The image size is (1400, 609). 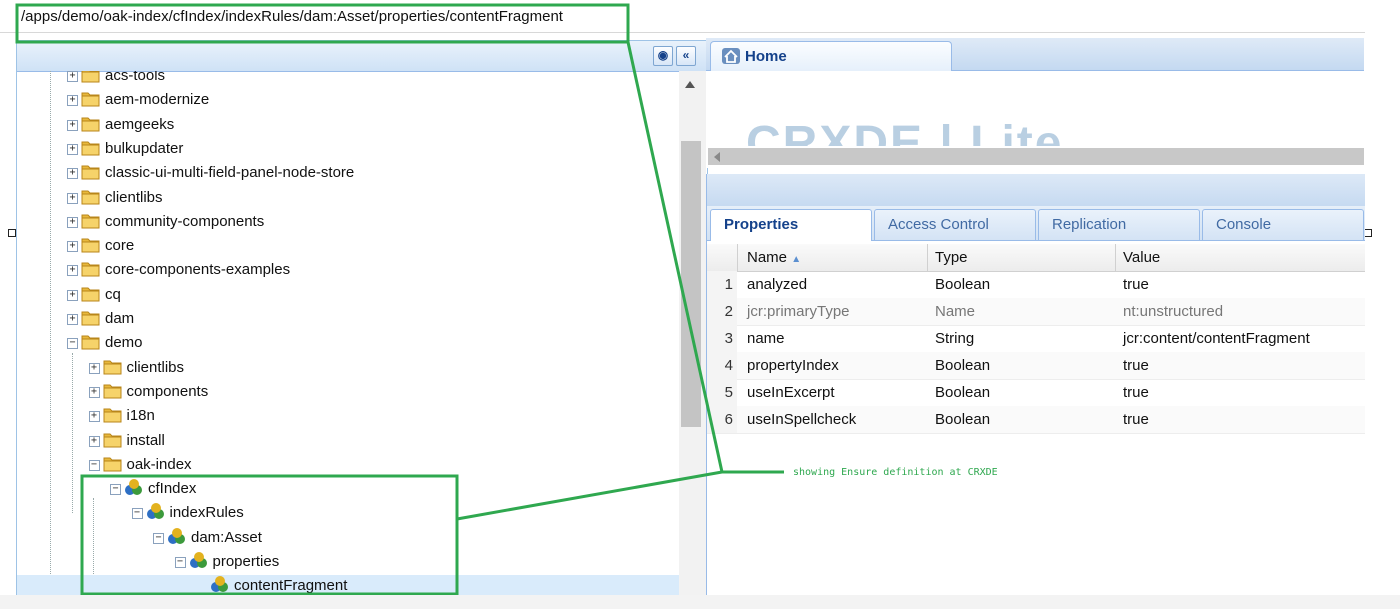 What do you see at coordinates (895, 472) in the screenshot?
I see `annotation-text: showing Ensure definition at CRXDE` at bounding box center [895, 472].